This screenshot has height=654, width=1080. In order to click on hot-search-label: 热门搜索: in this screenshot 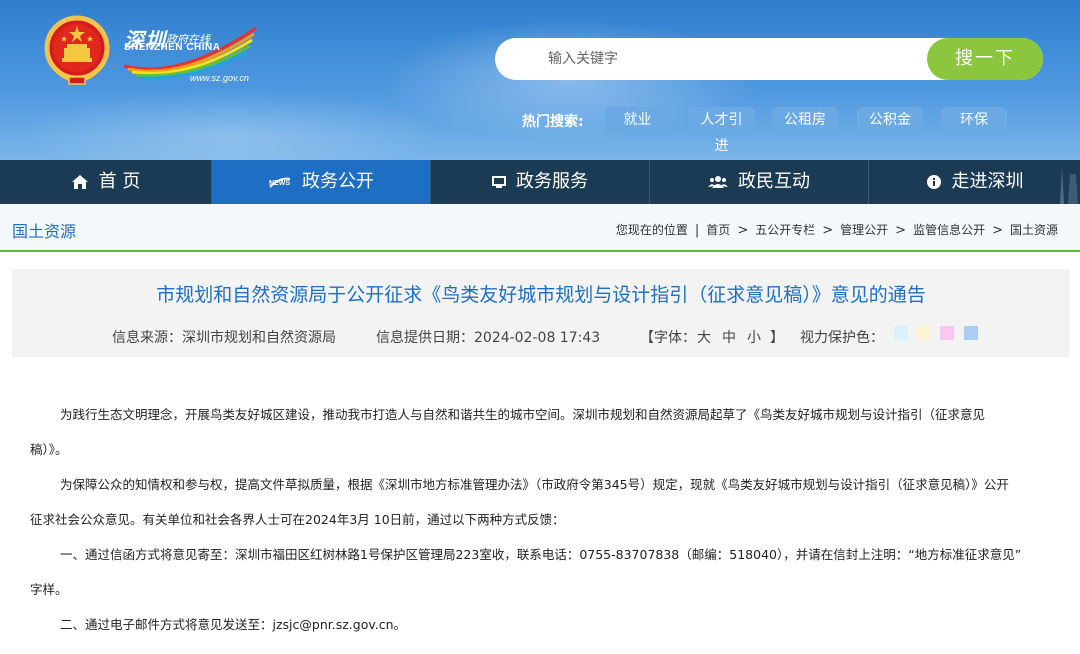, I will do `click(553, 122)`.